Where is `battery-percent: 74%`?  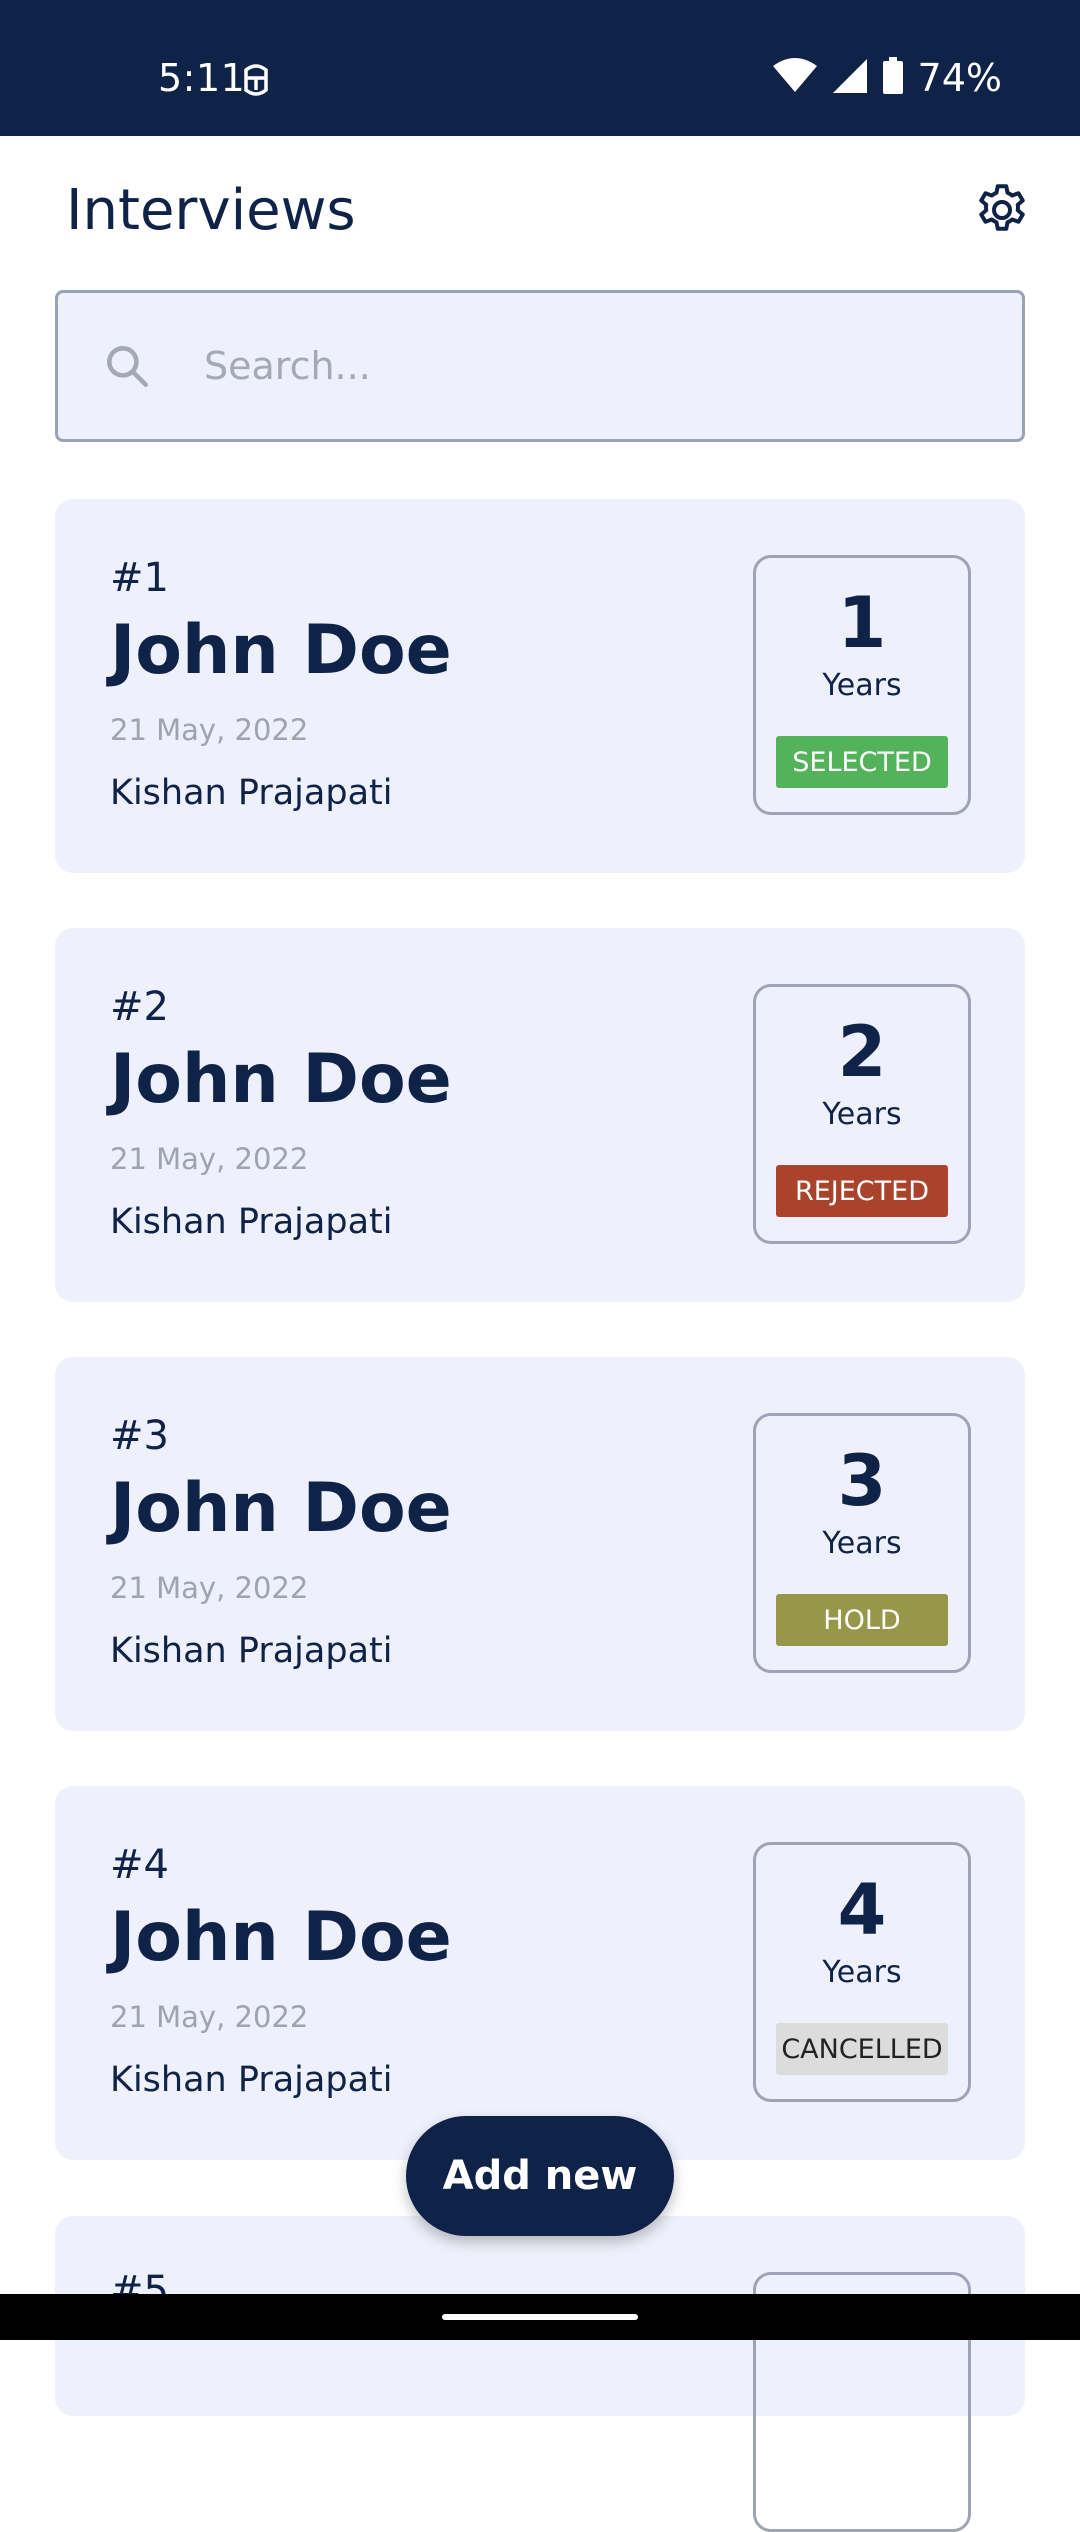
battery-percent: 74% is located at coordinates (959, 78).